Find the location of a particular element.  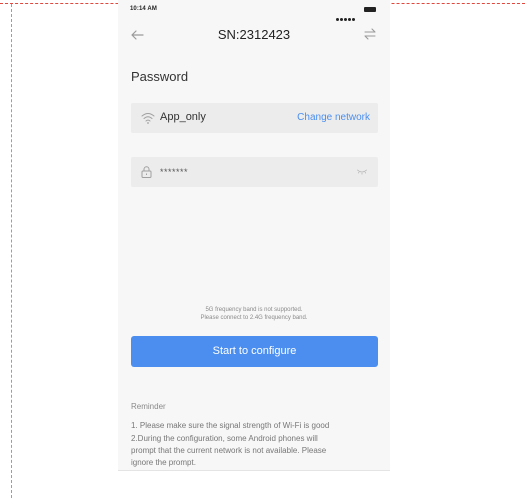

signal-dots-icon is located at coordinates (347, 14).